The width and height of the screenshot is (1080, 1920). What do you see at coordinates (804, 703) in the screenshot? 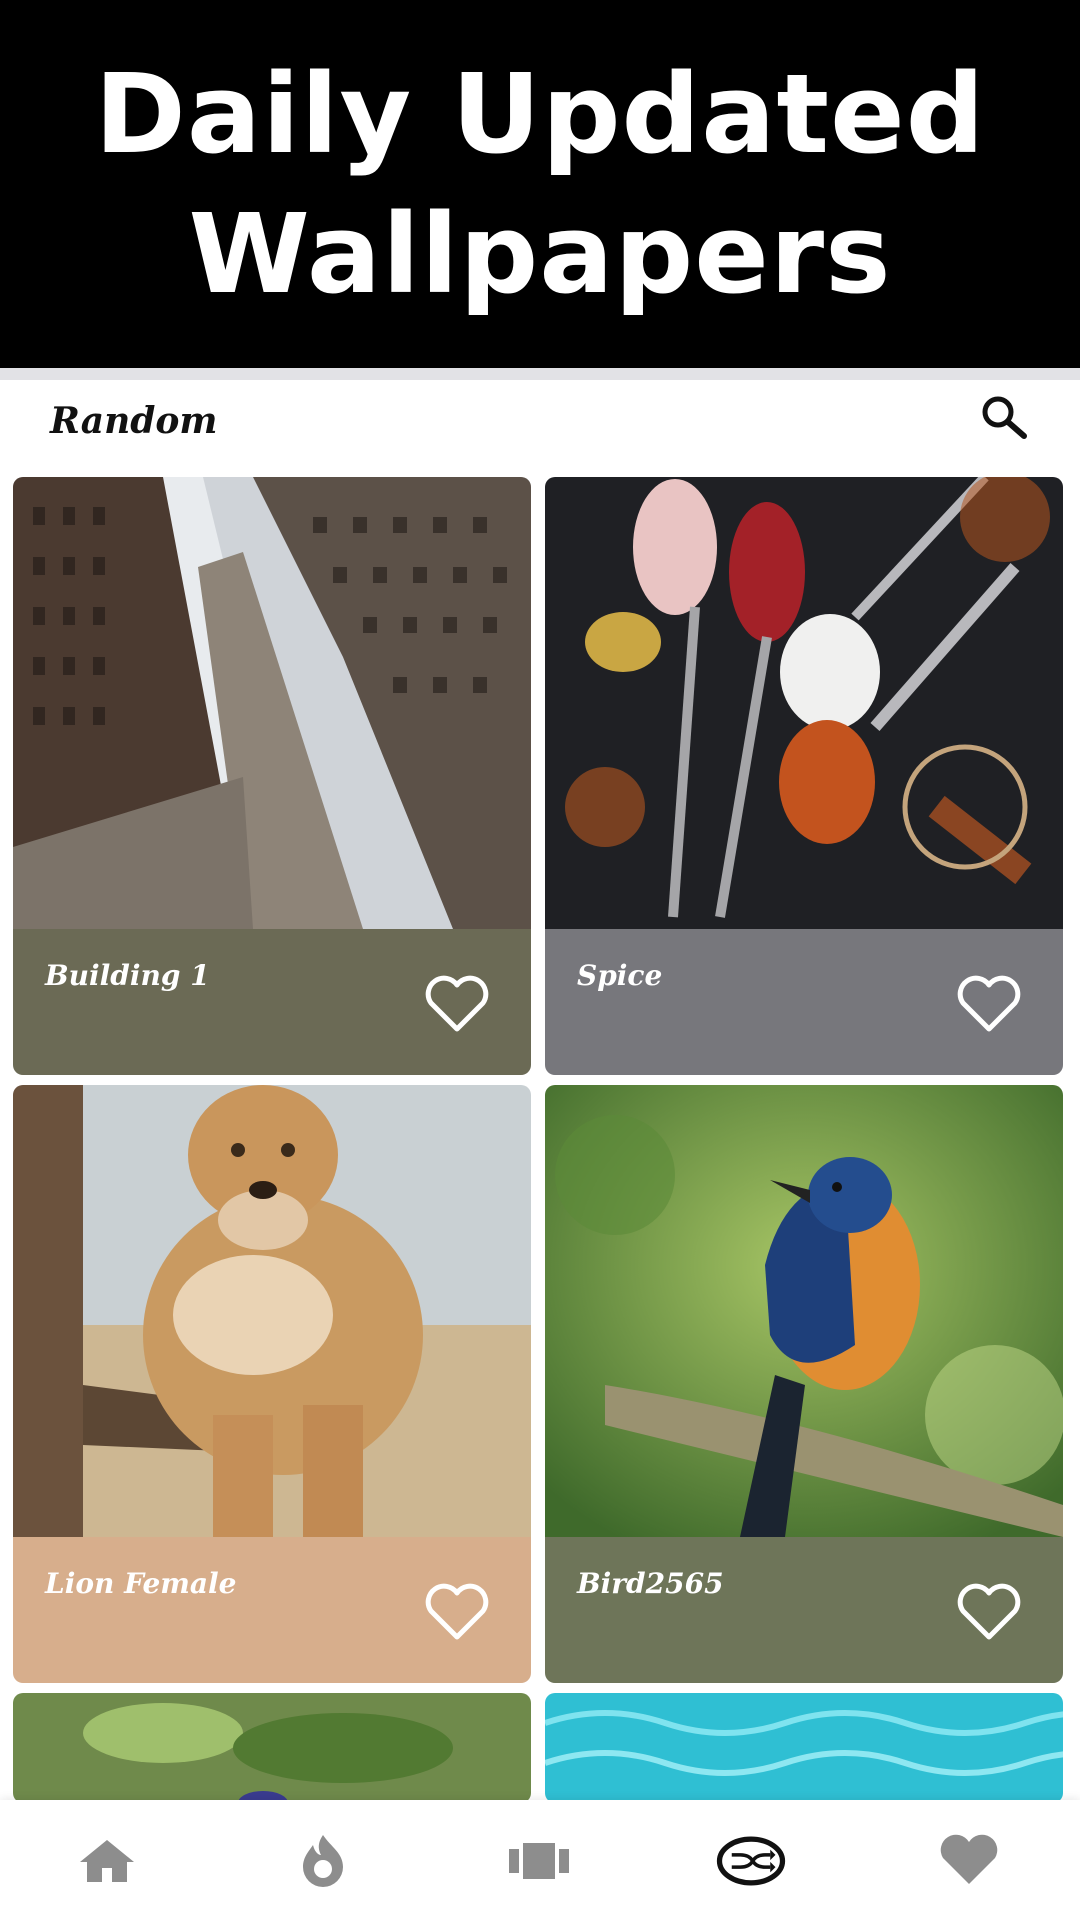
I see `wallpaper-thumbnail-spice` at bounding box center [804, 703].